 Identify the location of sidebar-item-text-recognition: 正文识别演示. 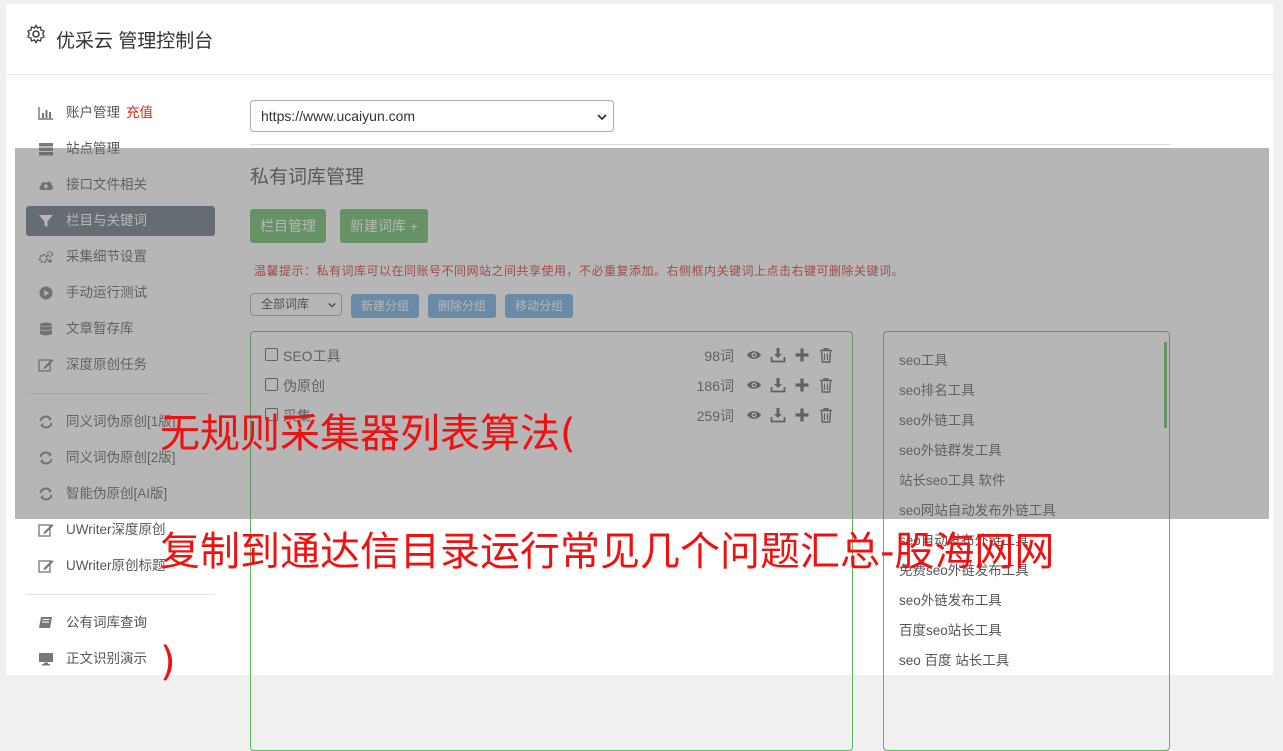
(120, 659).